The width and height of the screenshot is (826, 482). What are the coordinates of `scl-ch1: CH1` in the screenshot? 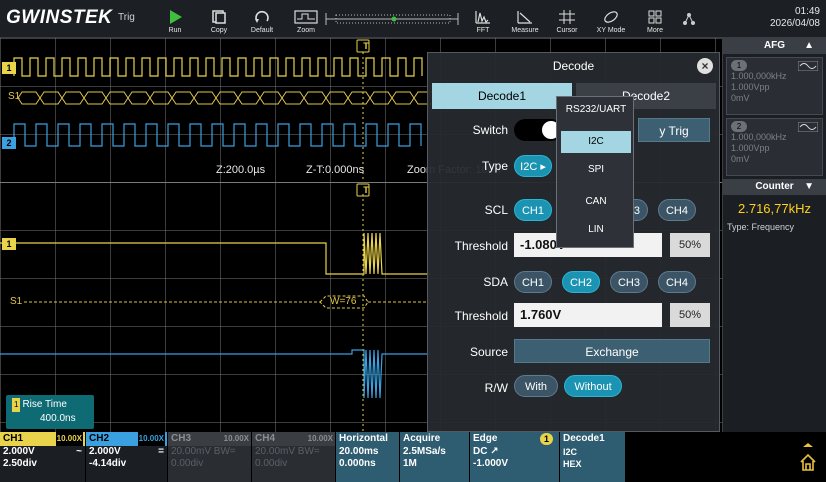 It's located at (533, 210).